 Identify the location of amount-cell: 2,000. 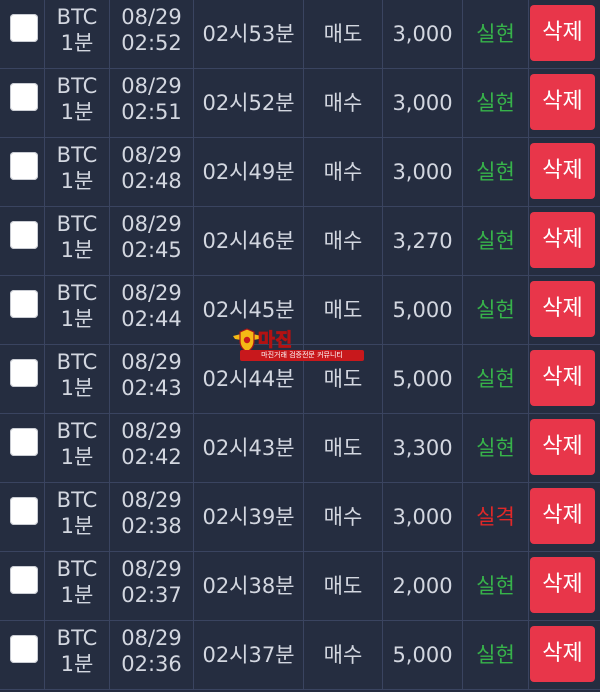
(423, 586).